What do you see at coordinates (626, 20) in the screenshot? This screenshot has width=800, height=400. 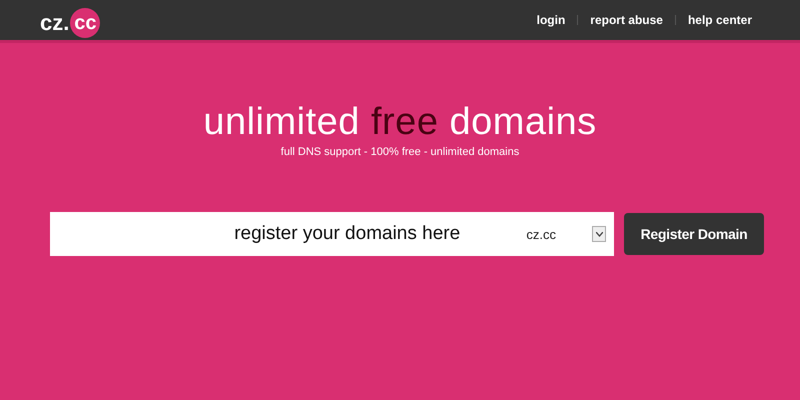 I see `nav-link: report abuse` at bounding box center [626, 20].